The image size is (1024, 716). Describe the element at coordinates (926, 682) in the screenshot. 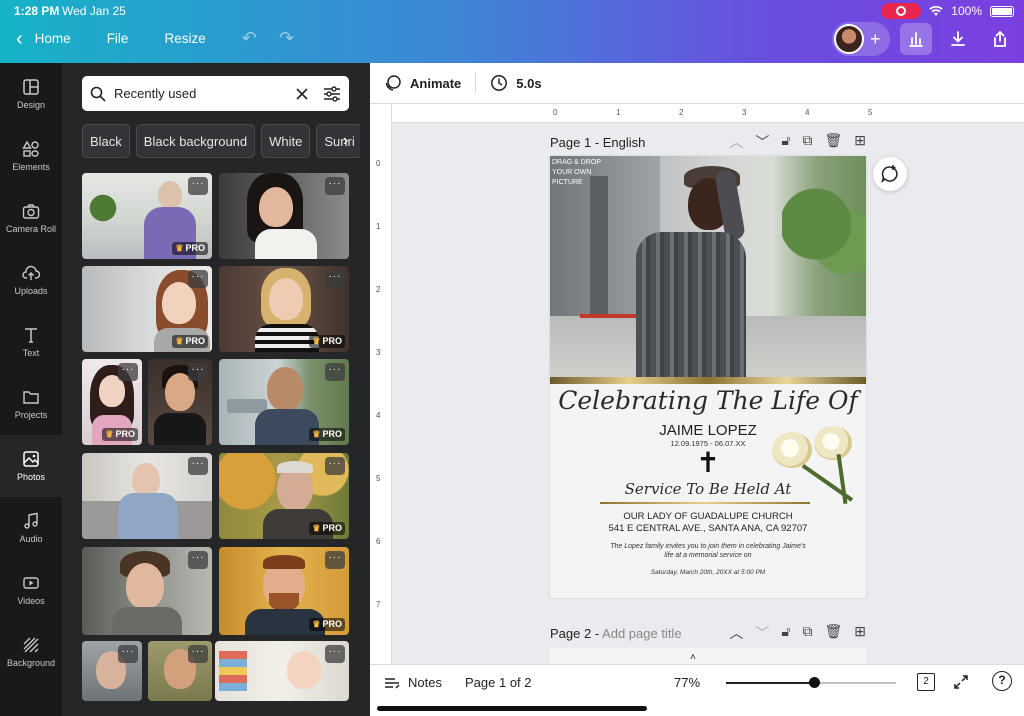

I see `page-grid-view-icon: 2` at that location.